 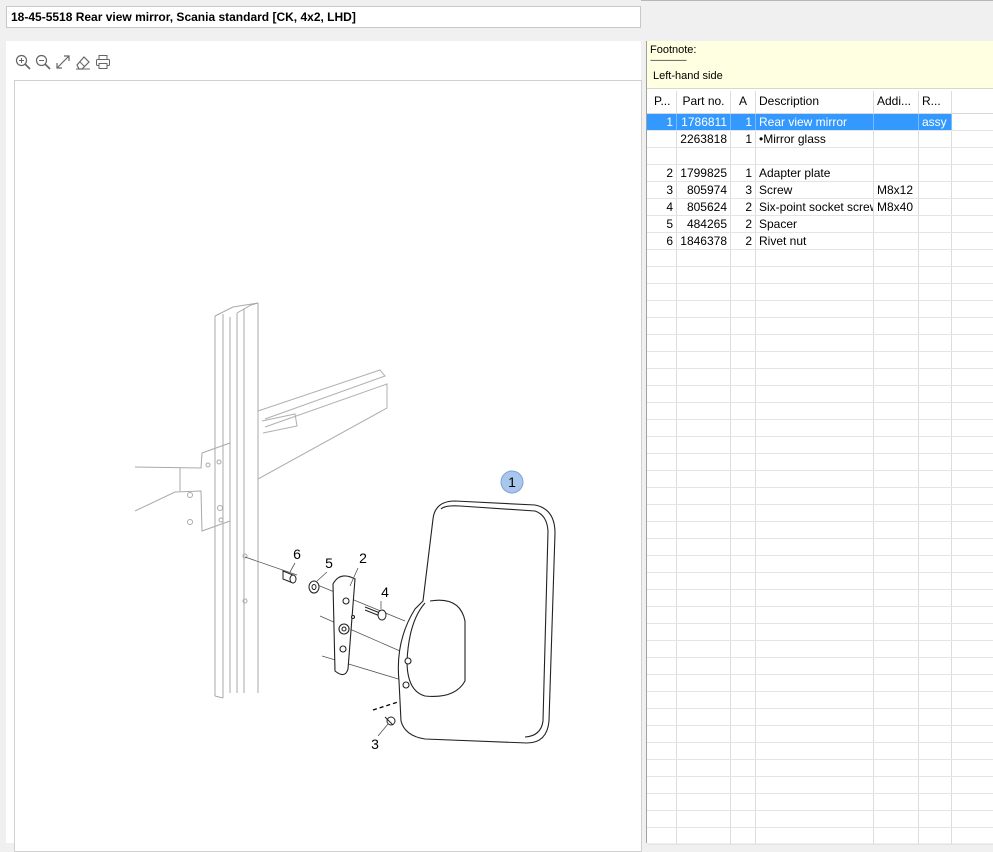 I want to click on callout-5: 5, so click(x=329, y=563).